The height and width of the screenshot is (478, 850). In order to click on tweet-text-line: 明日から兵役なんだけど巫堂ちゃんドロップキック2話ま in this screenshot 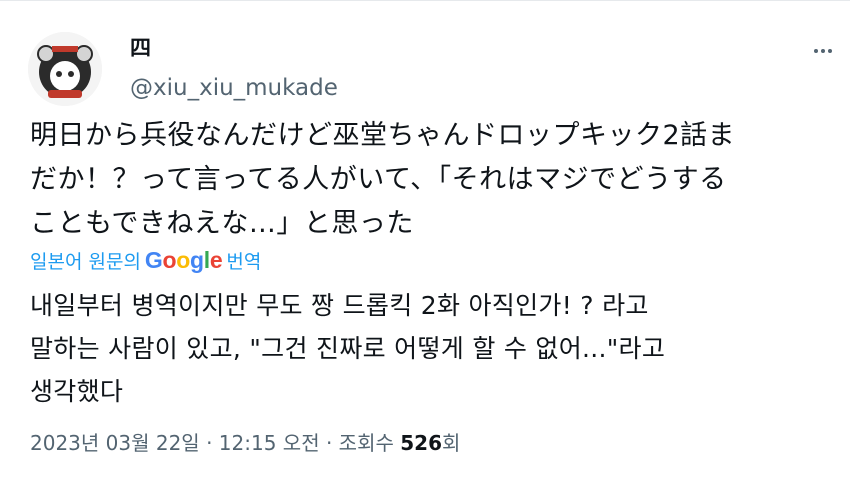, I will do `click(383, 135)`.